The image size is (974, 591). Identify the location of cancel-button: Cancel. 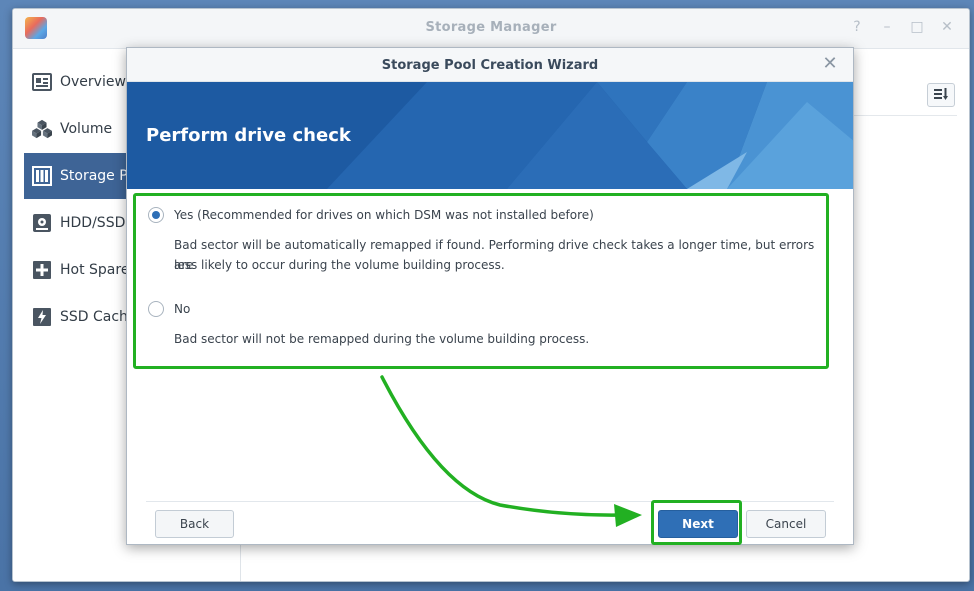
(786, 524).